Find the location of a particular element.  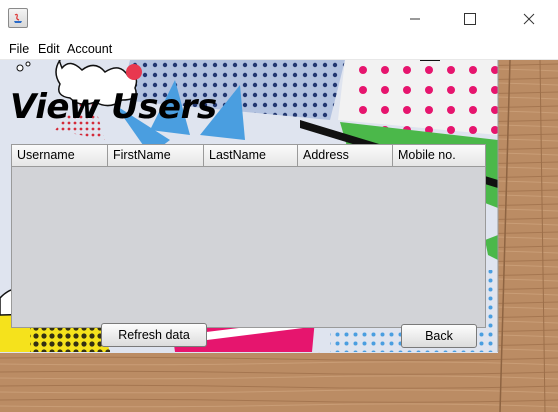

maximize-icon is located at coordinates (470, 19).